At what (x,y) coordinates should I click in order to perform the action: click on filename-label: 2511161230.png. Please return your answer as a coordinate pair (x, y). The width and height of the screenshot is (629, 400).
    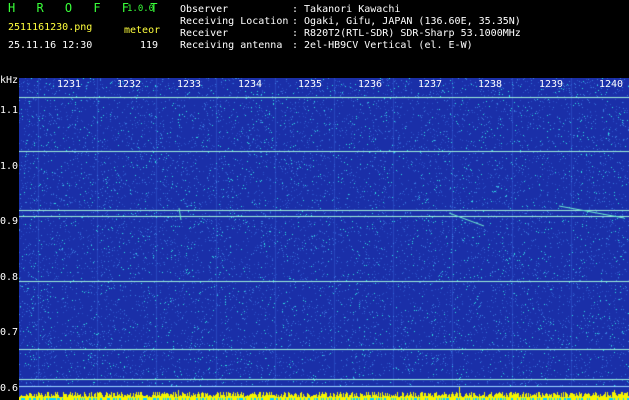
    Looking at the image, I should click on (50, 27).